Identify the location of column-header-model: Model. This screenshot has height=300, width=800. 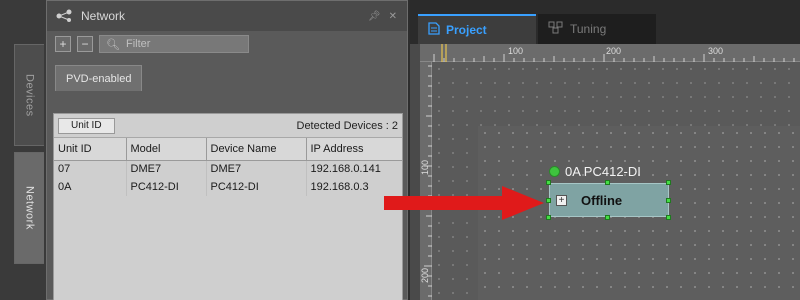
(166, 149).